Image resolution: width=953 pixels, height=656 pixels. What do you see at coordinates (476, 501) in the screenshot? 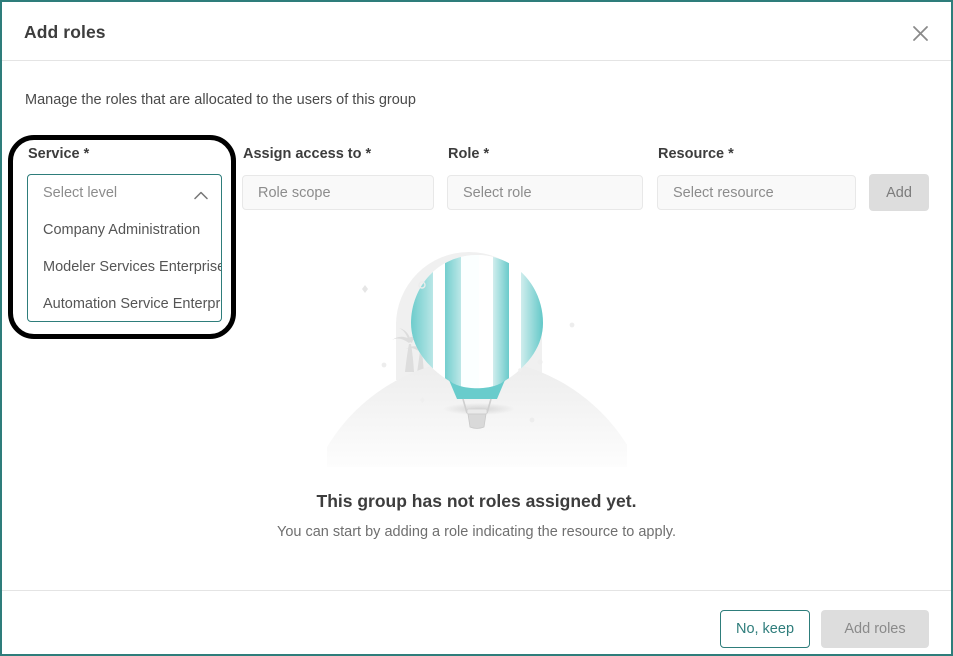
I see `empty-state-title: This group has not roles assigned yet.` at bounding box center [476, 501].